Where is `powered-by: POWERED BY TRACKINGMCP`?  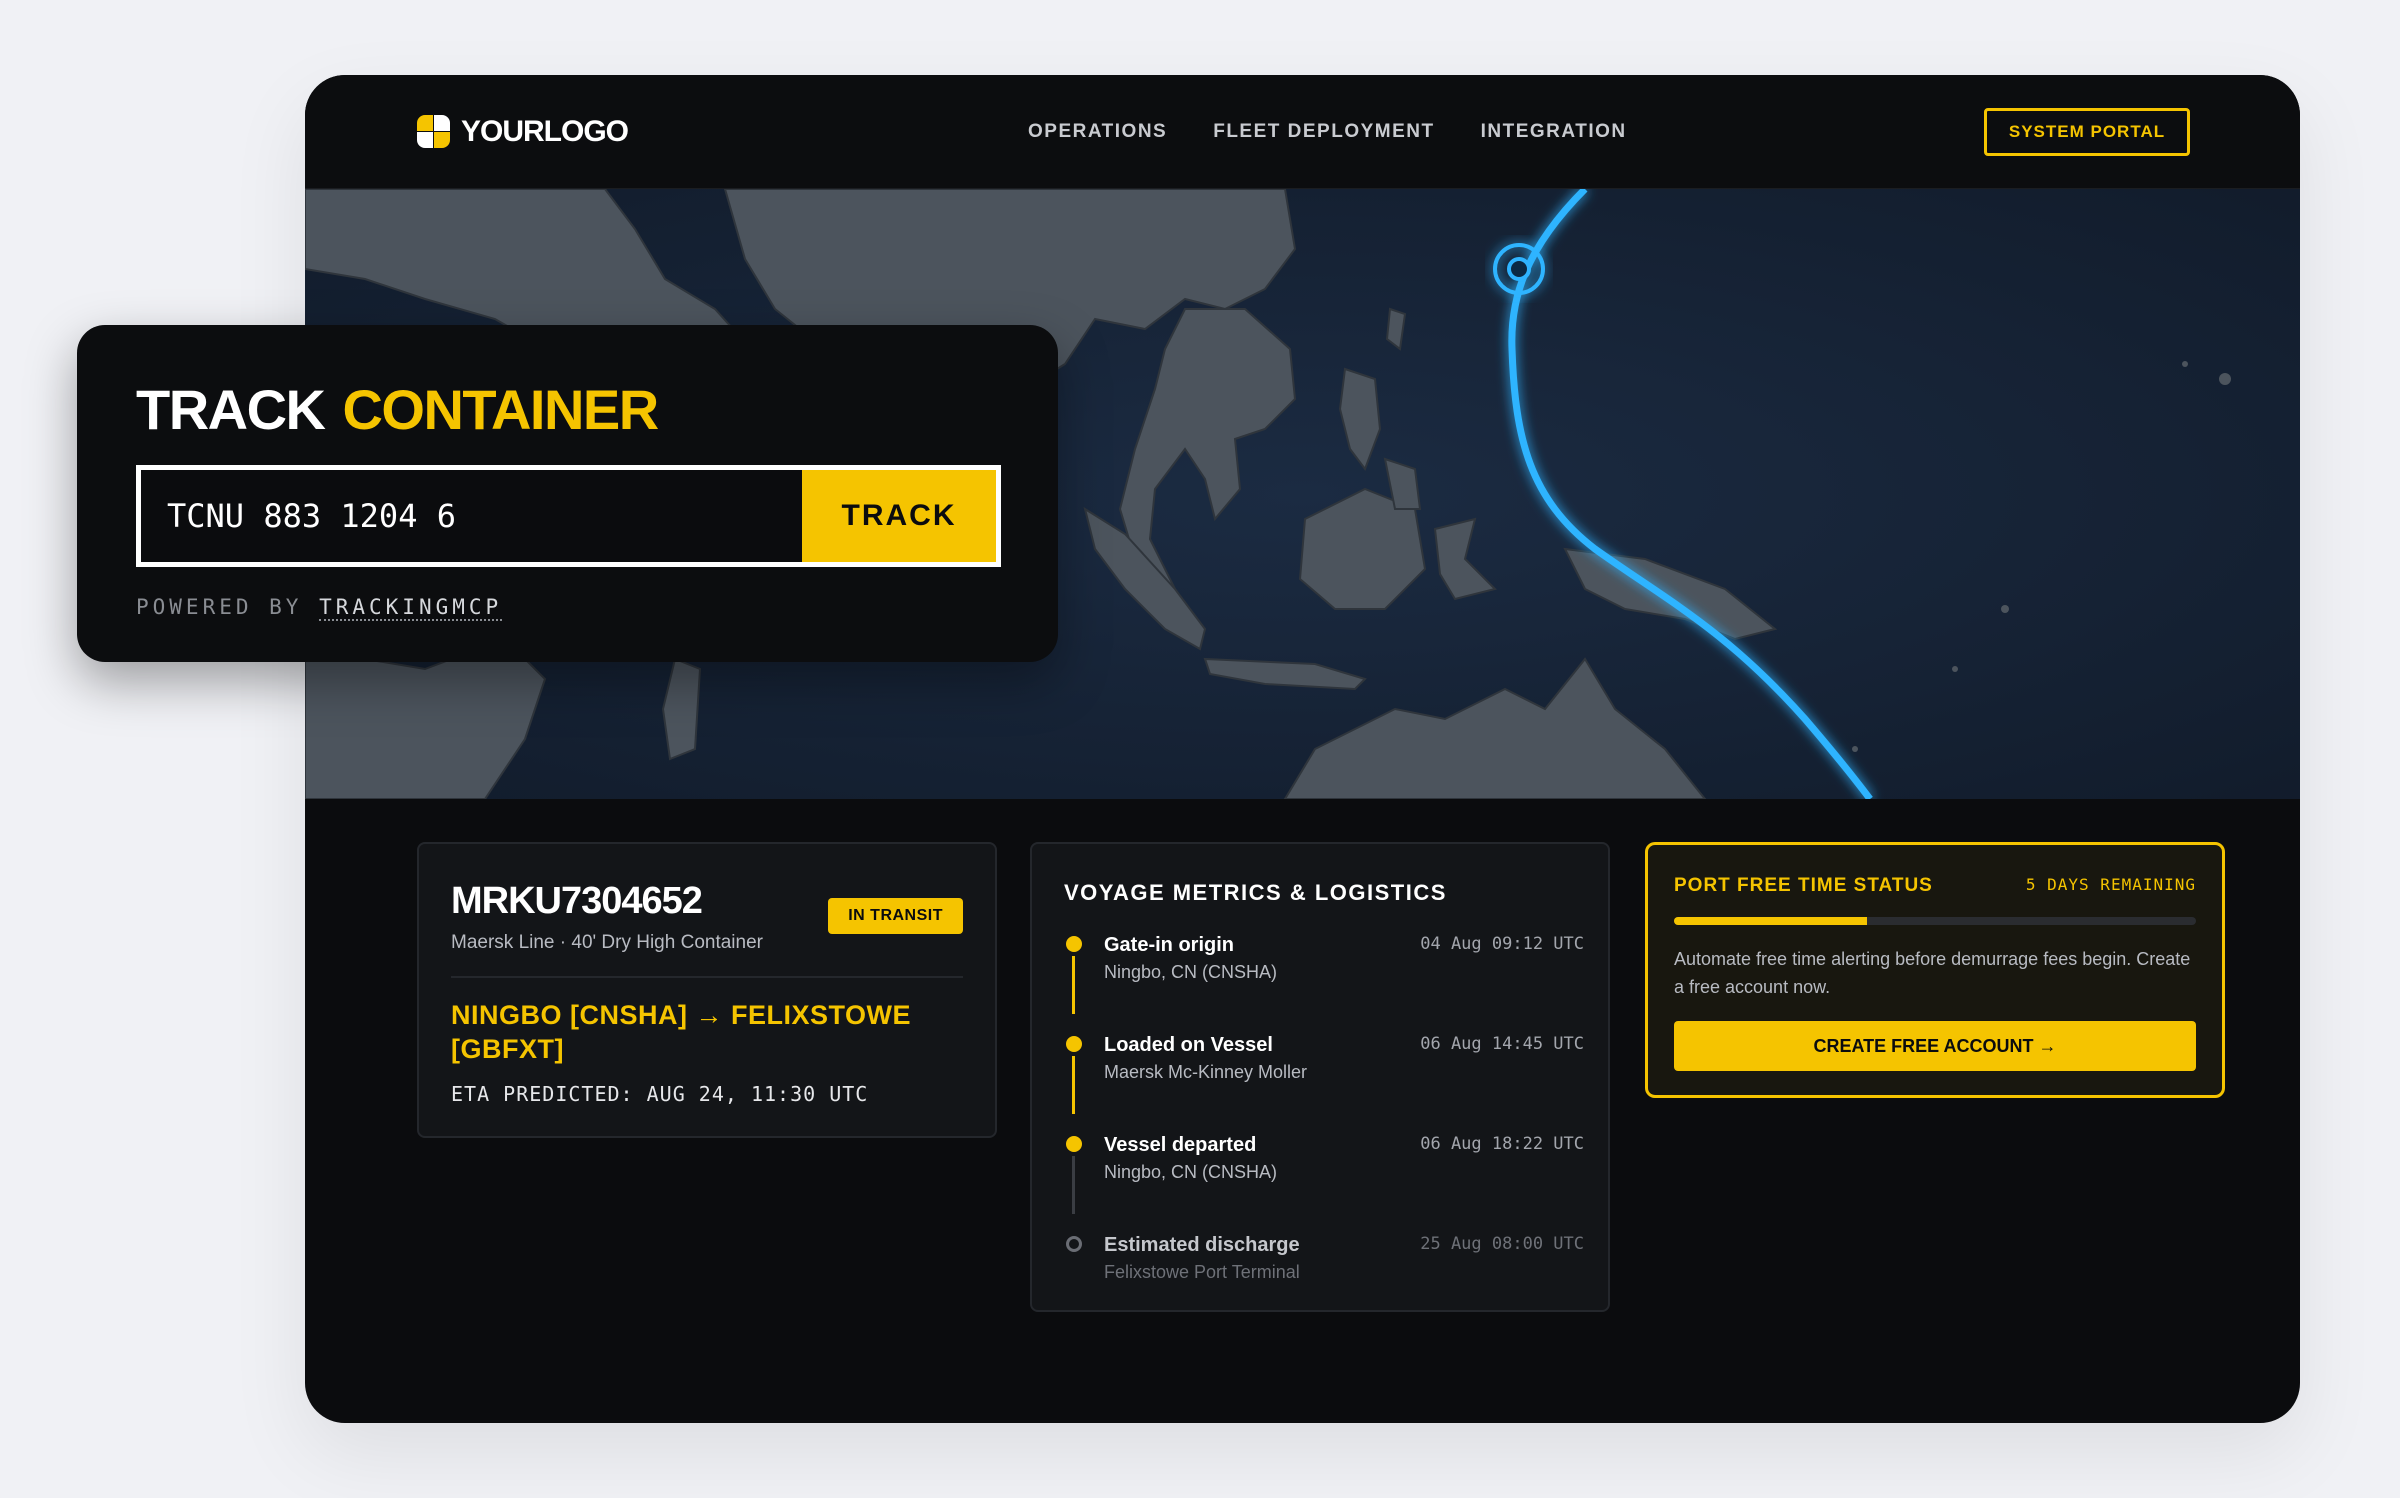
powered-by: POWERED BY TRACKINGMCP is located at coordinates (319, 608).